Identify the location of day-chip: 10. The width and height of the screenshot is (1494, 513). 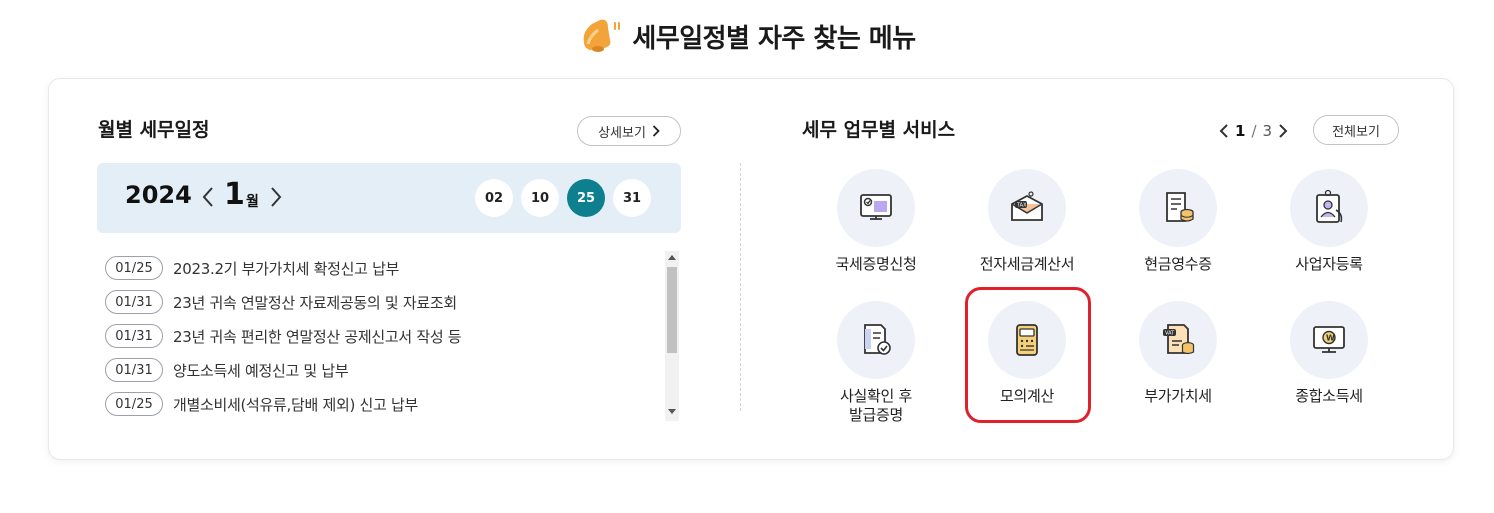
(540, 198).